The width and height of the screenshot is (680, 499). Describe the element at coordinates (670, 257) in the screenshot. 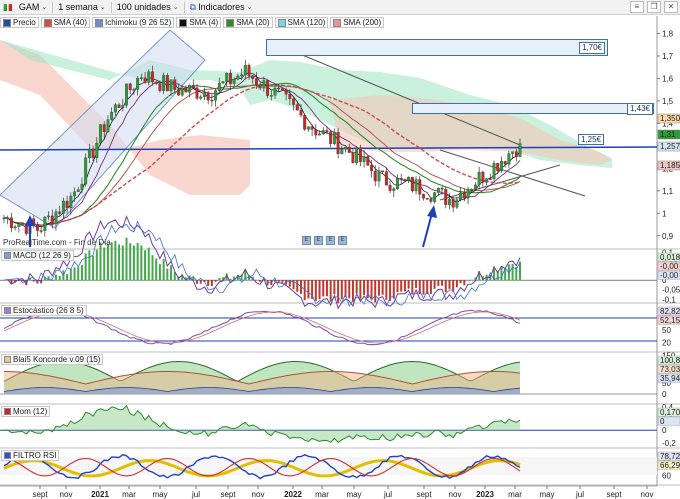

I see `value-tag-text: 0,018` at that location.